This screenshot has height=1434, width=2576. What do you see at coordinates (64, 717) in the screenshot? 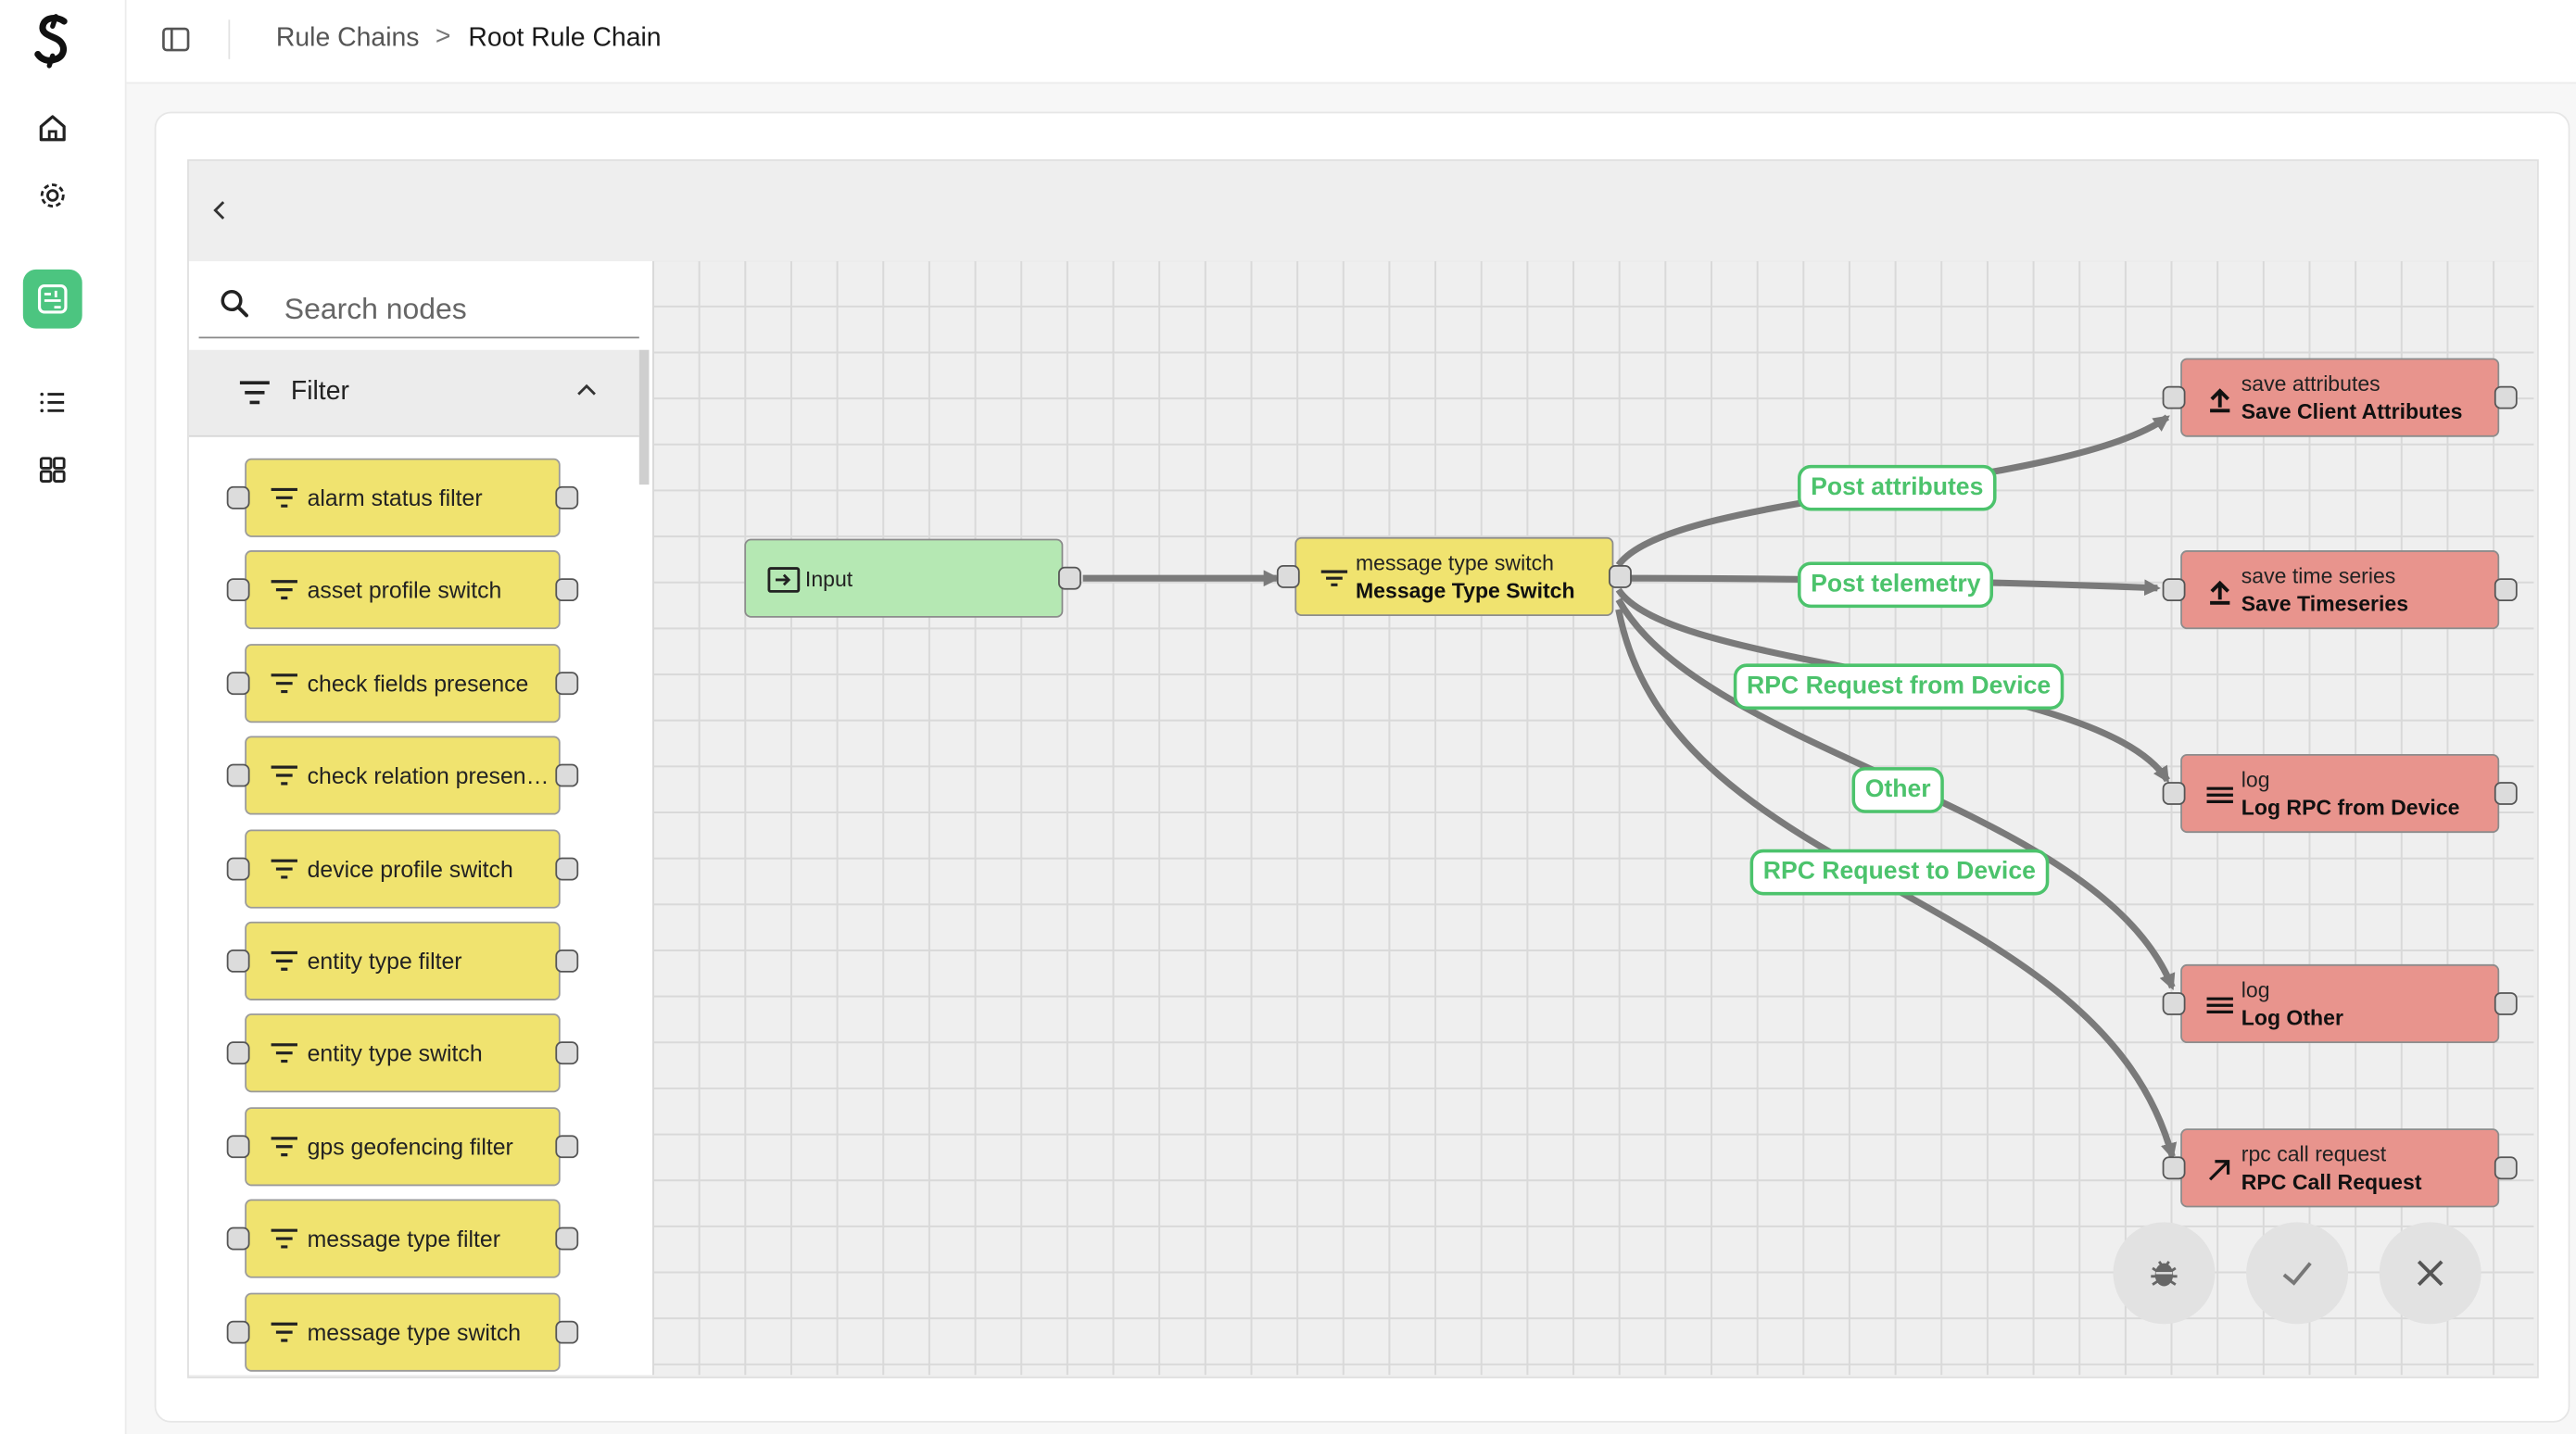
I see `left-rail` at bounding box center [64, 717].